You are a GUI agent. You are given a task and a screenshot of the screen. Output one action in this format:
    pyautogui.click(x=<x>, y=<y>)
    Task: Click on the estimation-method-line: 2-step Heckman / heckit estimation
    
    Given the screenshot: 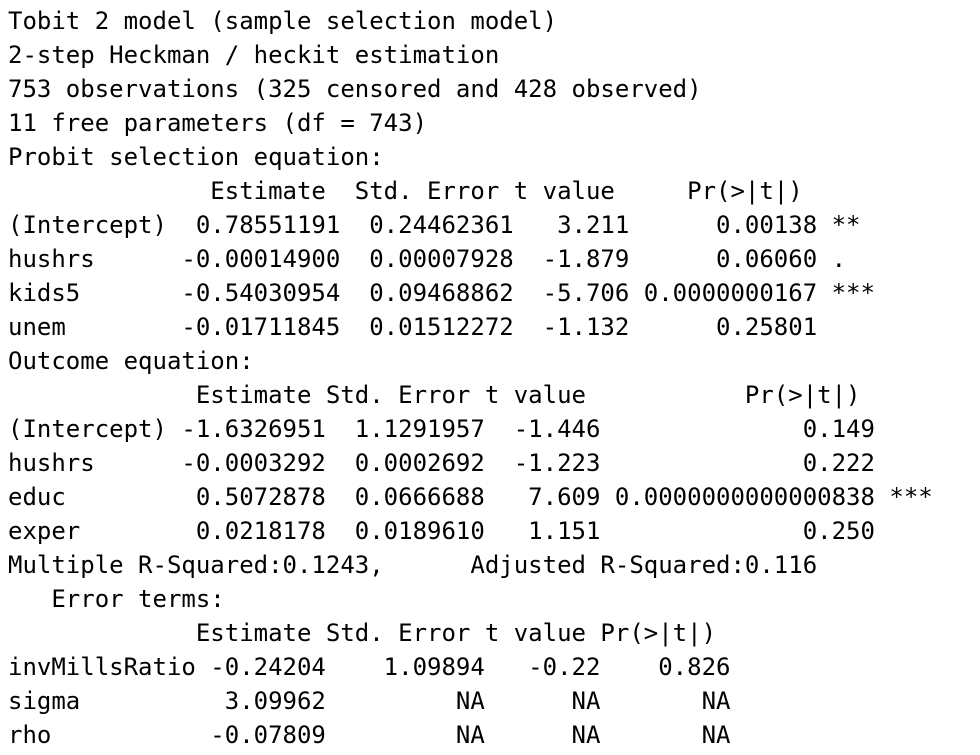 What is the action you would take?
    pyautogui.click(x=254, y=55)
    